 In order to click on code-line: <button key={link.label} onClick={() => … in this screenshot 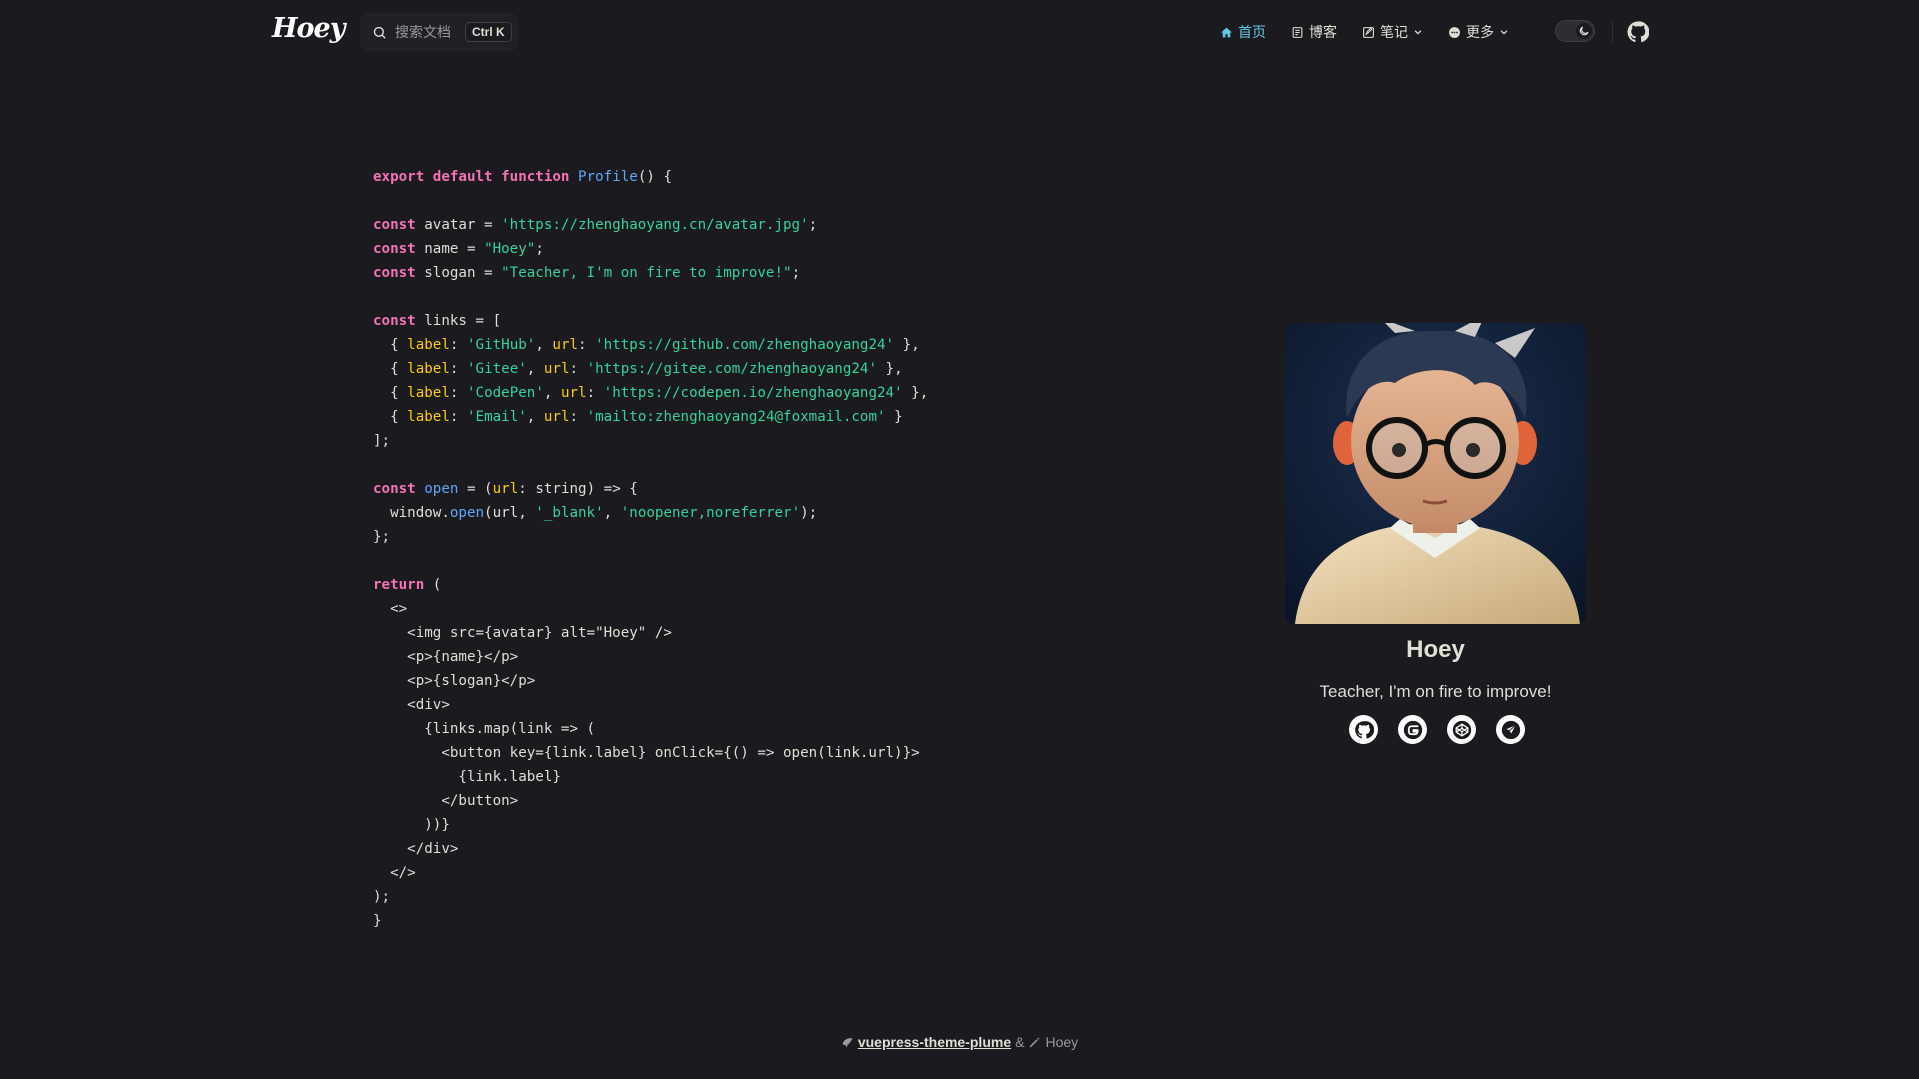, I will do `click(650, 753)`.